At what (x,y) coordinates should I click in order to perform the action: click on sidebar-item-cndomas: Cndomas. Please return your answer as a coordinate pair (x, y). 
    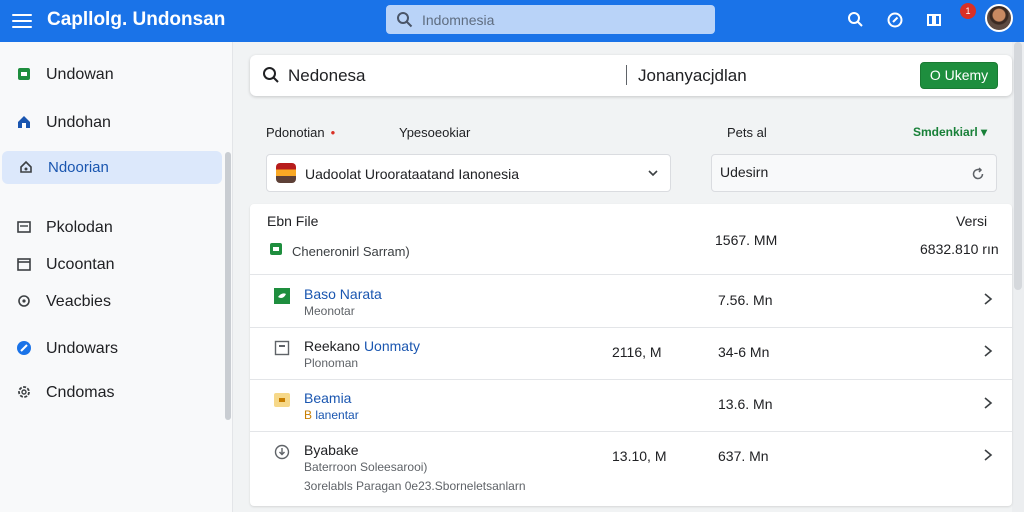
    Looking at the image, I should click on (111, 392).